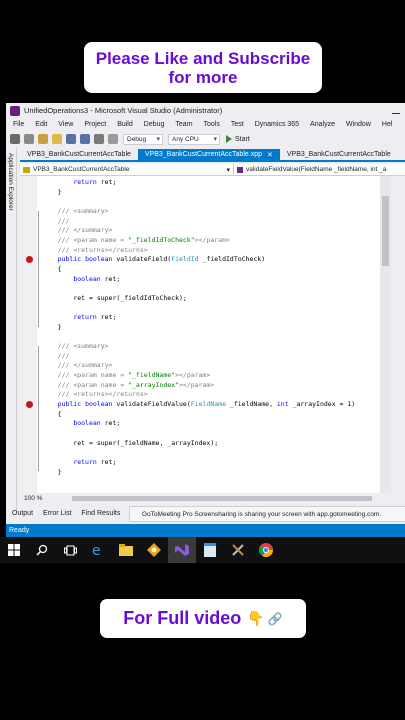 The width and height of the screenshot is (405, 720). I want to click on code-line: {, so click(52, 268).